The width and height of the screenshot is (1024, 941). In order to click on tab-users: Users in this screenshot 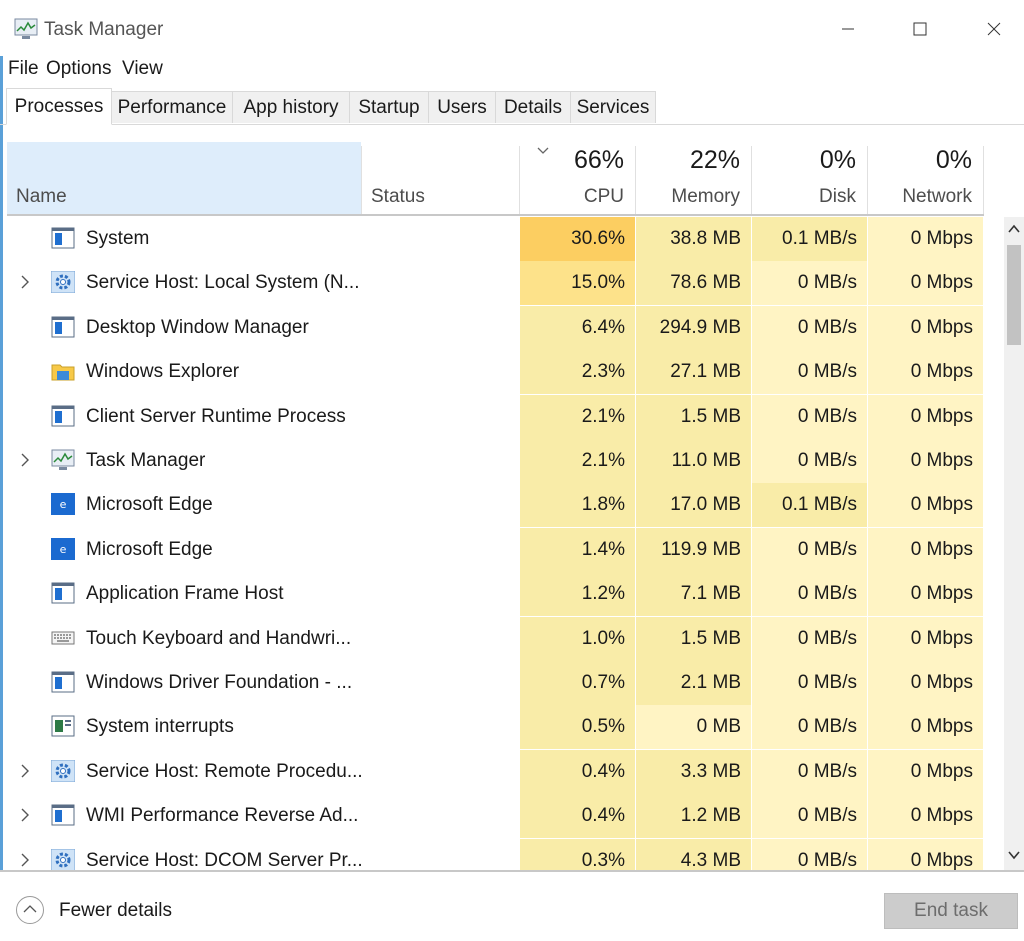, I will do `click(462, 107)`.